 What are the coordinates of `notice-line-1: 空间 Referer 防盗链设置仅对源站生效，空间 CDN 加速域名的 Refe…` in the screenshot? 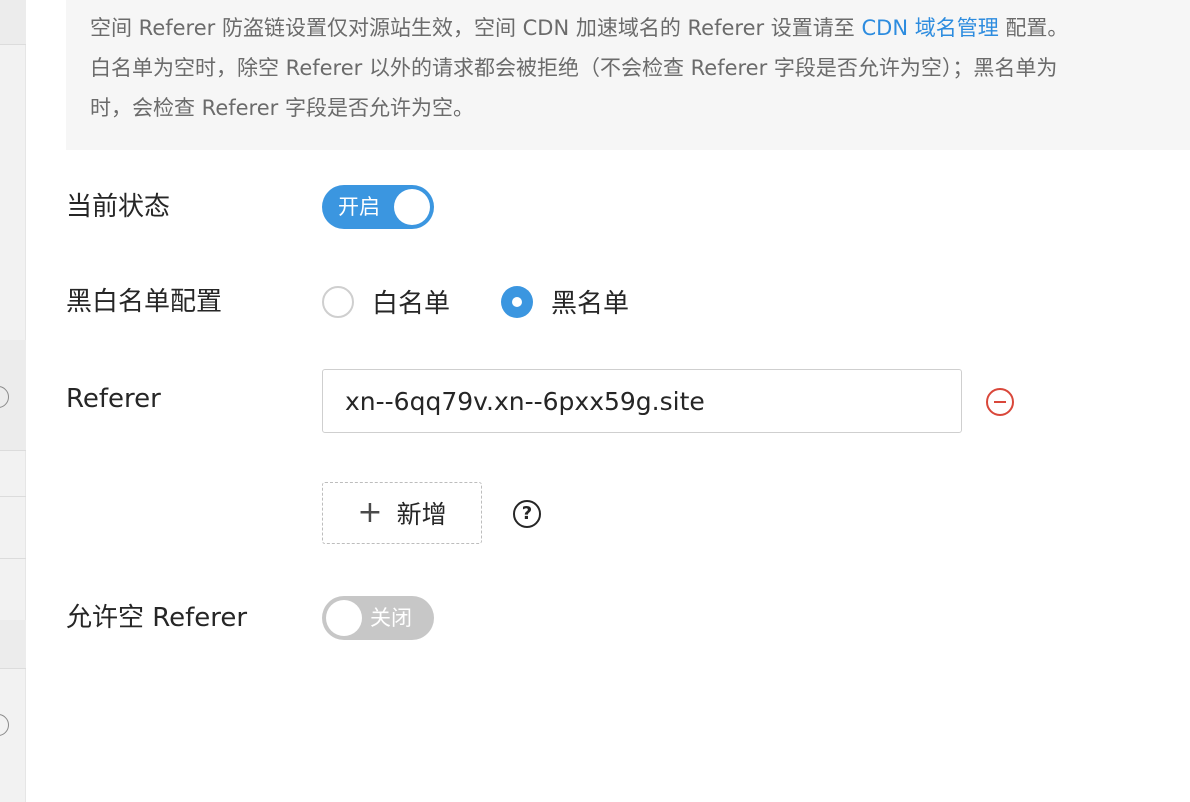 It's located at (640, 28).